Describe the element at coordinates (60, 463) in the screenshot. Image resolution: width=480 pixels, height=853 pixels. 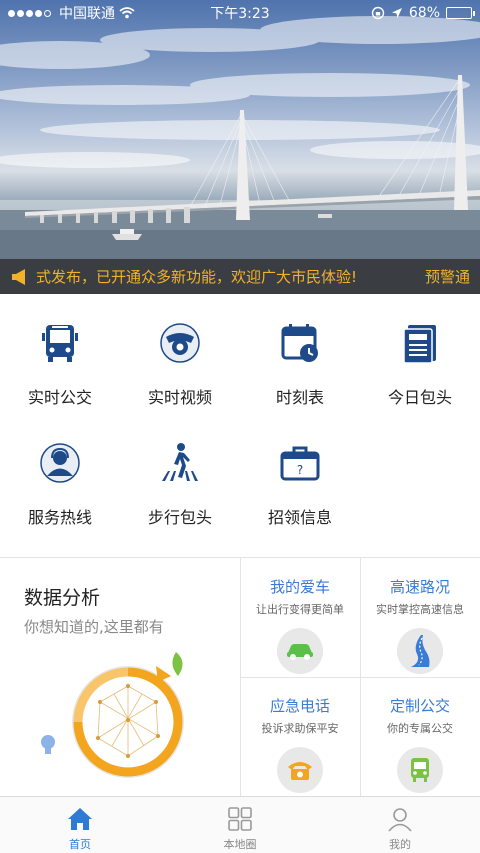
I see `service-icon` at that location.